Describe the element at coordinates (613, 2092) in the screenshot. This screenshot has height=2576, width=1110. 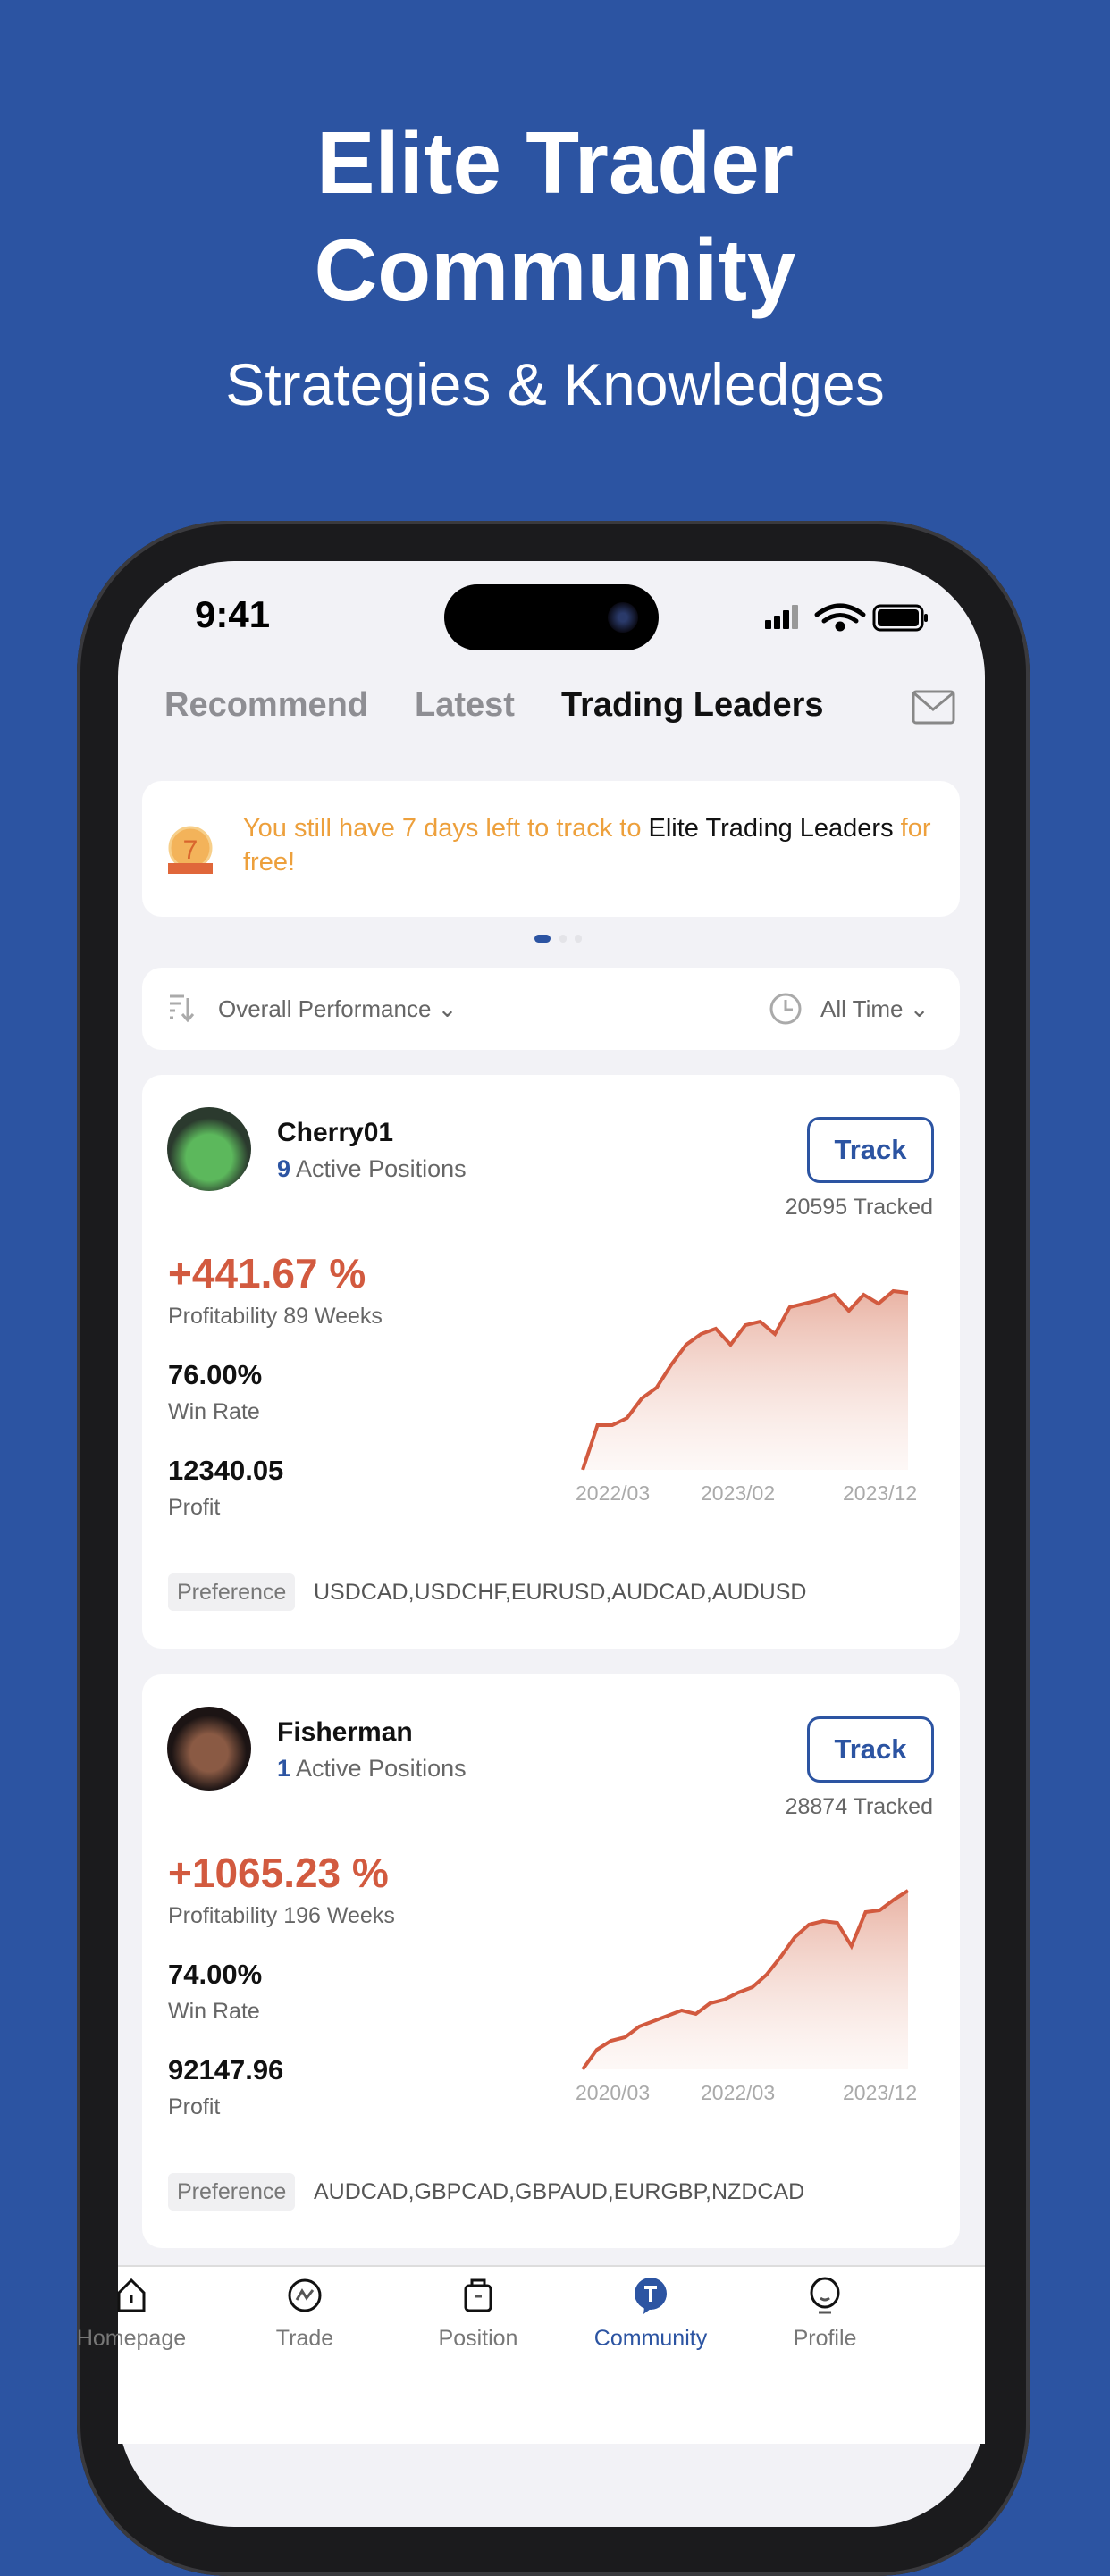
I see `x-tick-label: 2020/03` at that location.